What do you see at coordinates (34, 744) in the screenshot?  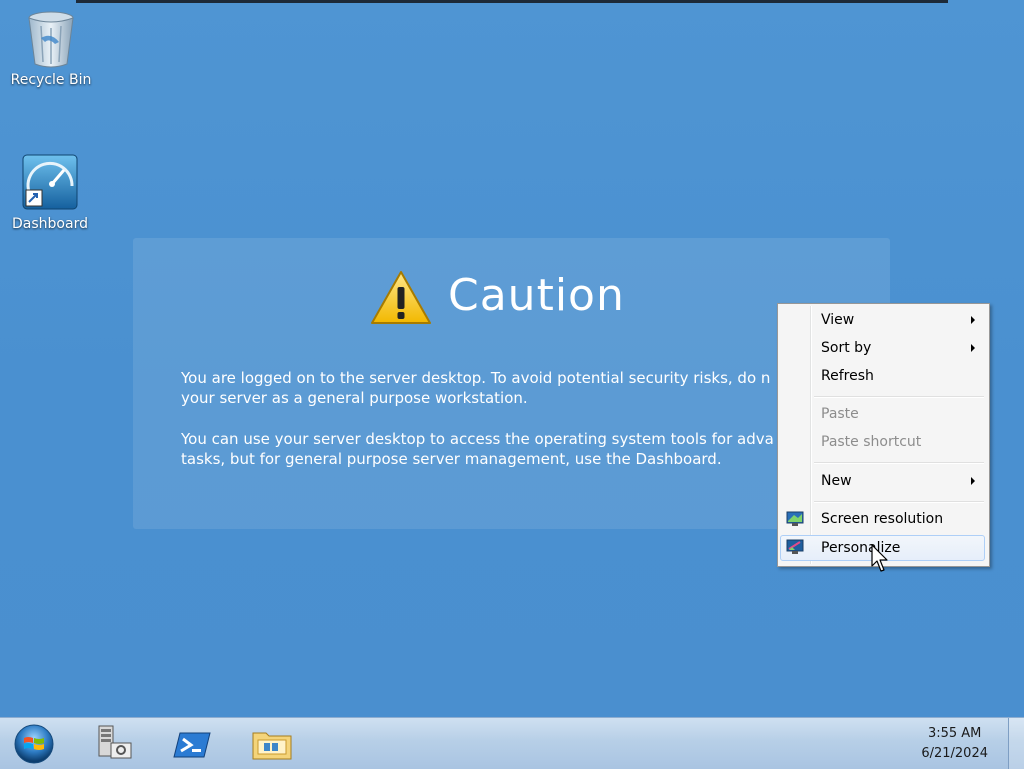 I see `windows-start-orb-icon` at bounding box center [34, 744].